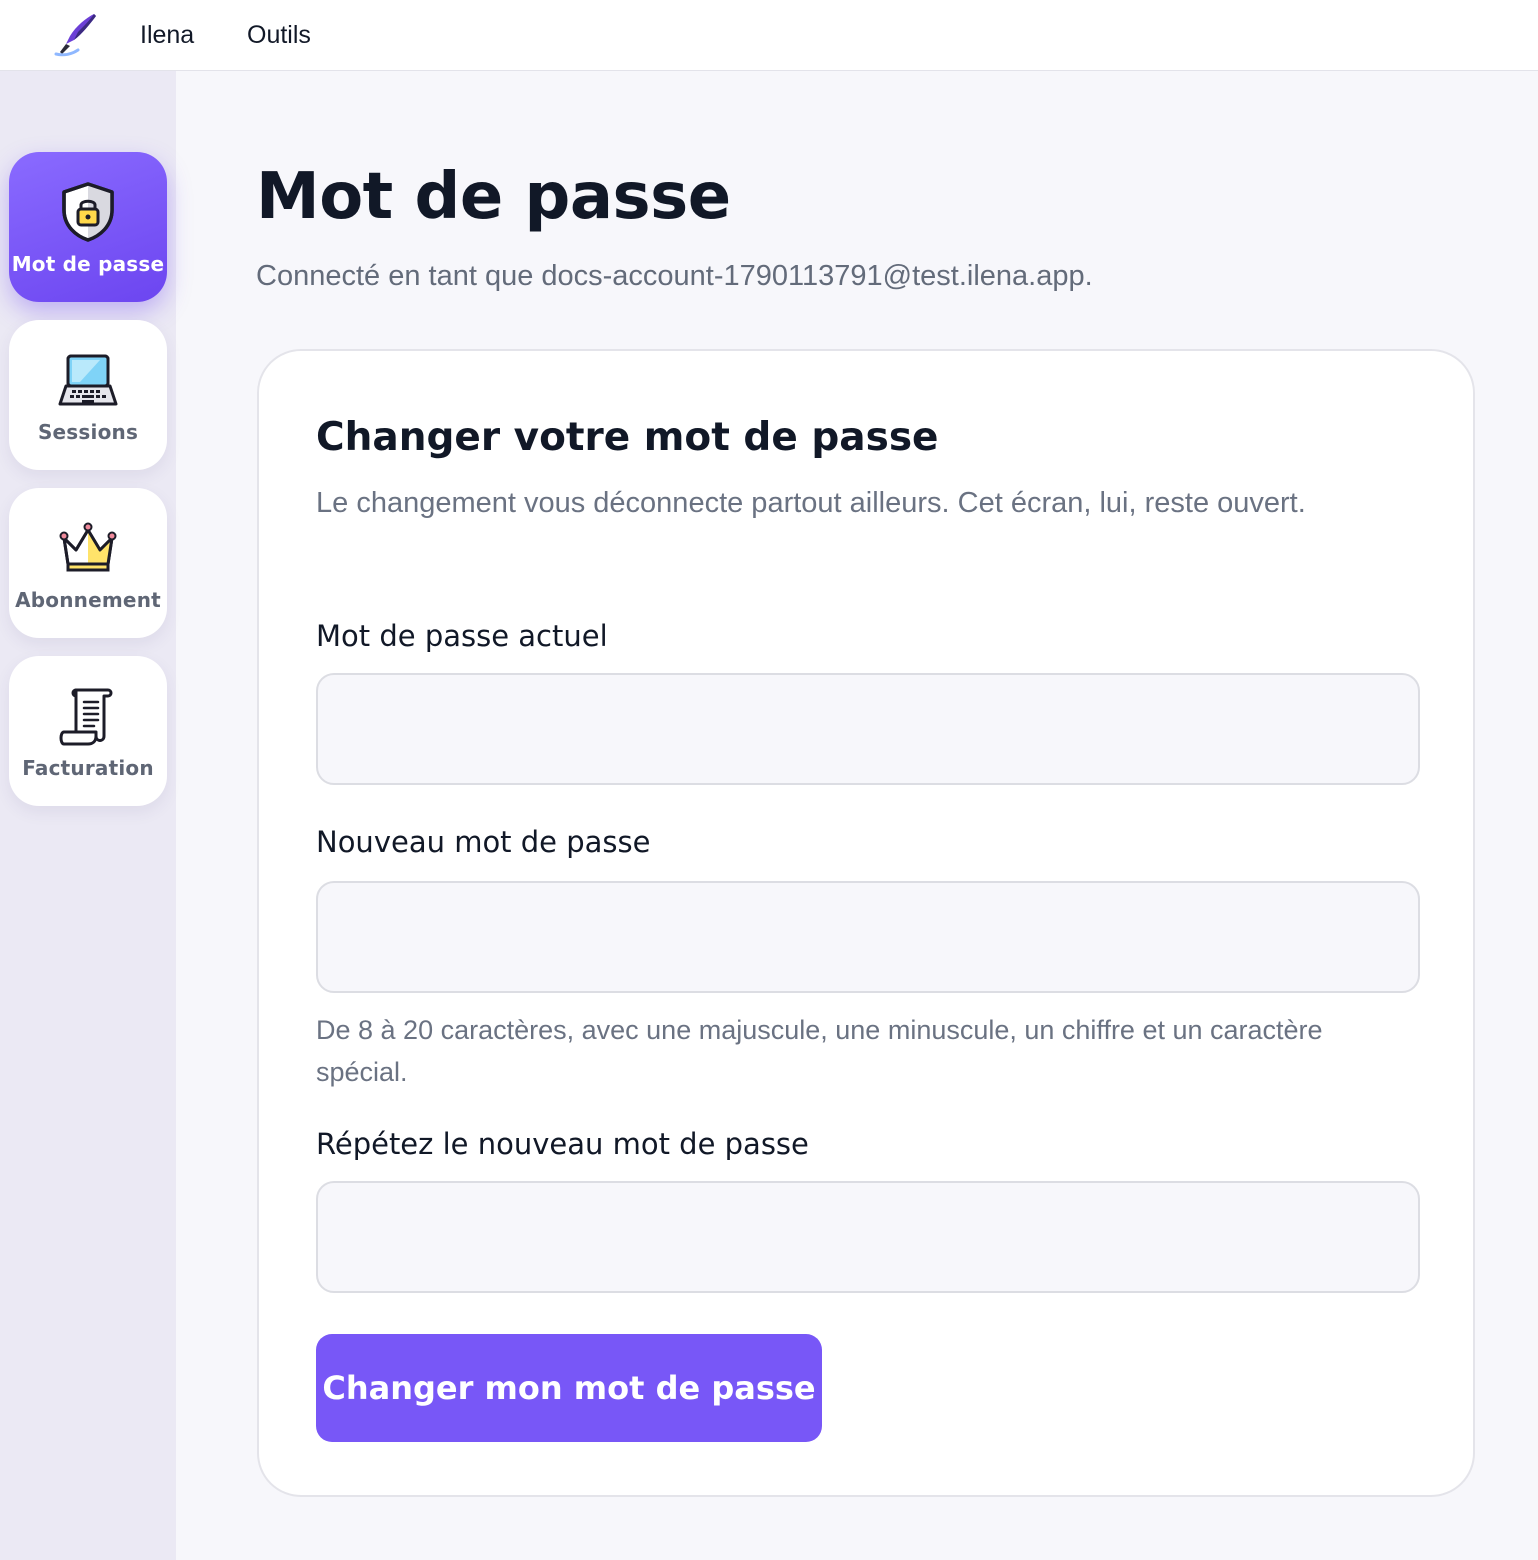 Image resolution: width=1538 pixels, height=1560 pixels. What do you see at coordinates (868, 729) in the screenshot?
I see `current-password-input` at bounding box center [868, 729].